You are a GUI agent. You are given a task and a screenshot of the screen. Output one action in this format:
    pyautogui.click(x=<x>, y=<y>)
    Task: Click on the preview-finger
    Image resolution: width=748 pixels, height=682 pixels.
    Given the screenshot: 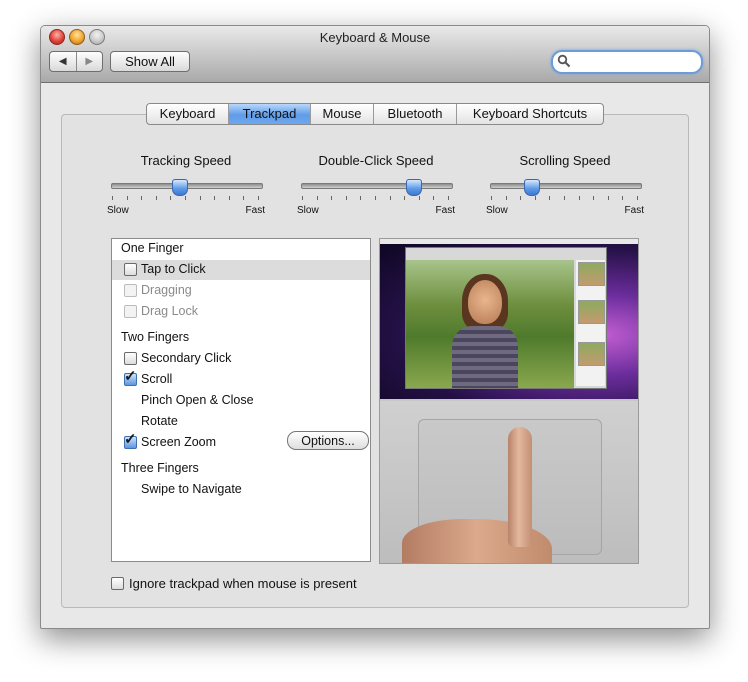 What is the action you would take?
    pyautogui.click(x=520, y=487)
    